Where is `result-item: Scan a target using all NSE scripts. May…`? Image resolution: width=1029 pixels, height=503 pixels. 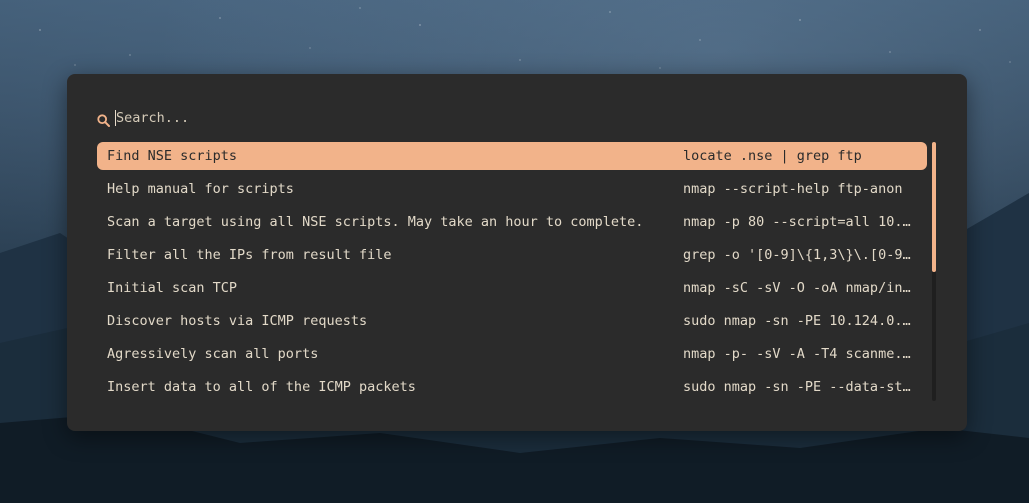
result-item: Scan a target using all NSE scripts. May… is located at coordinates (512, 222).